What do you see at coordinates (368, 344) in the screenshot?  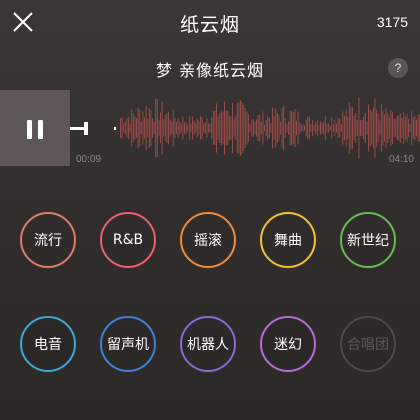 I see `genre-button: 合唱团` at bounding box center [368, 344].